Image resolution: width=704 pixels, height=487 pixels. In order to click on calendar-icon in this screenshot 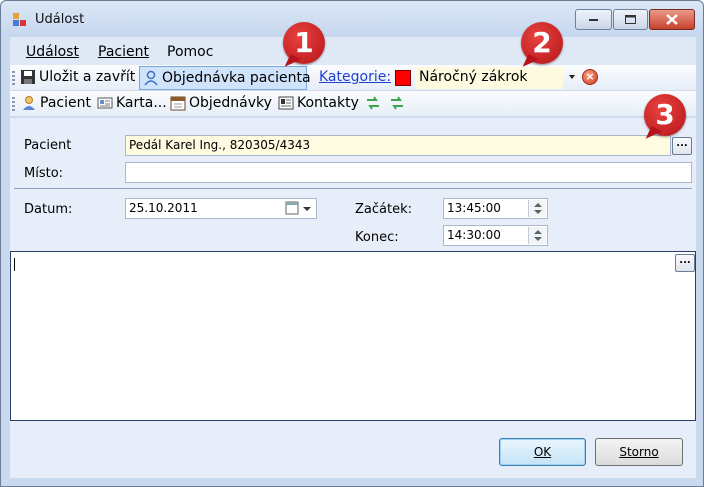, I will do `click(178, 103)`.